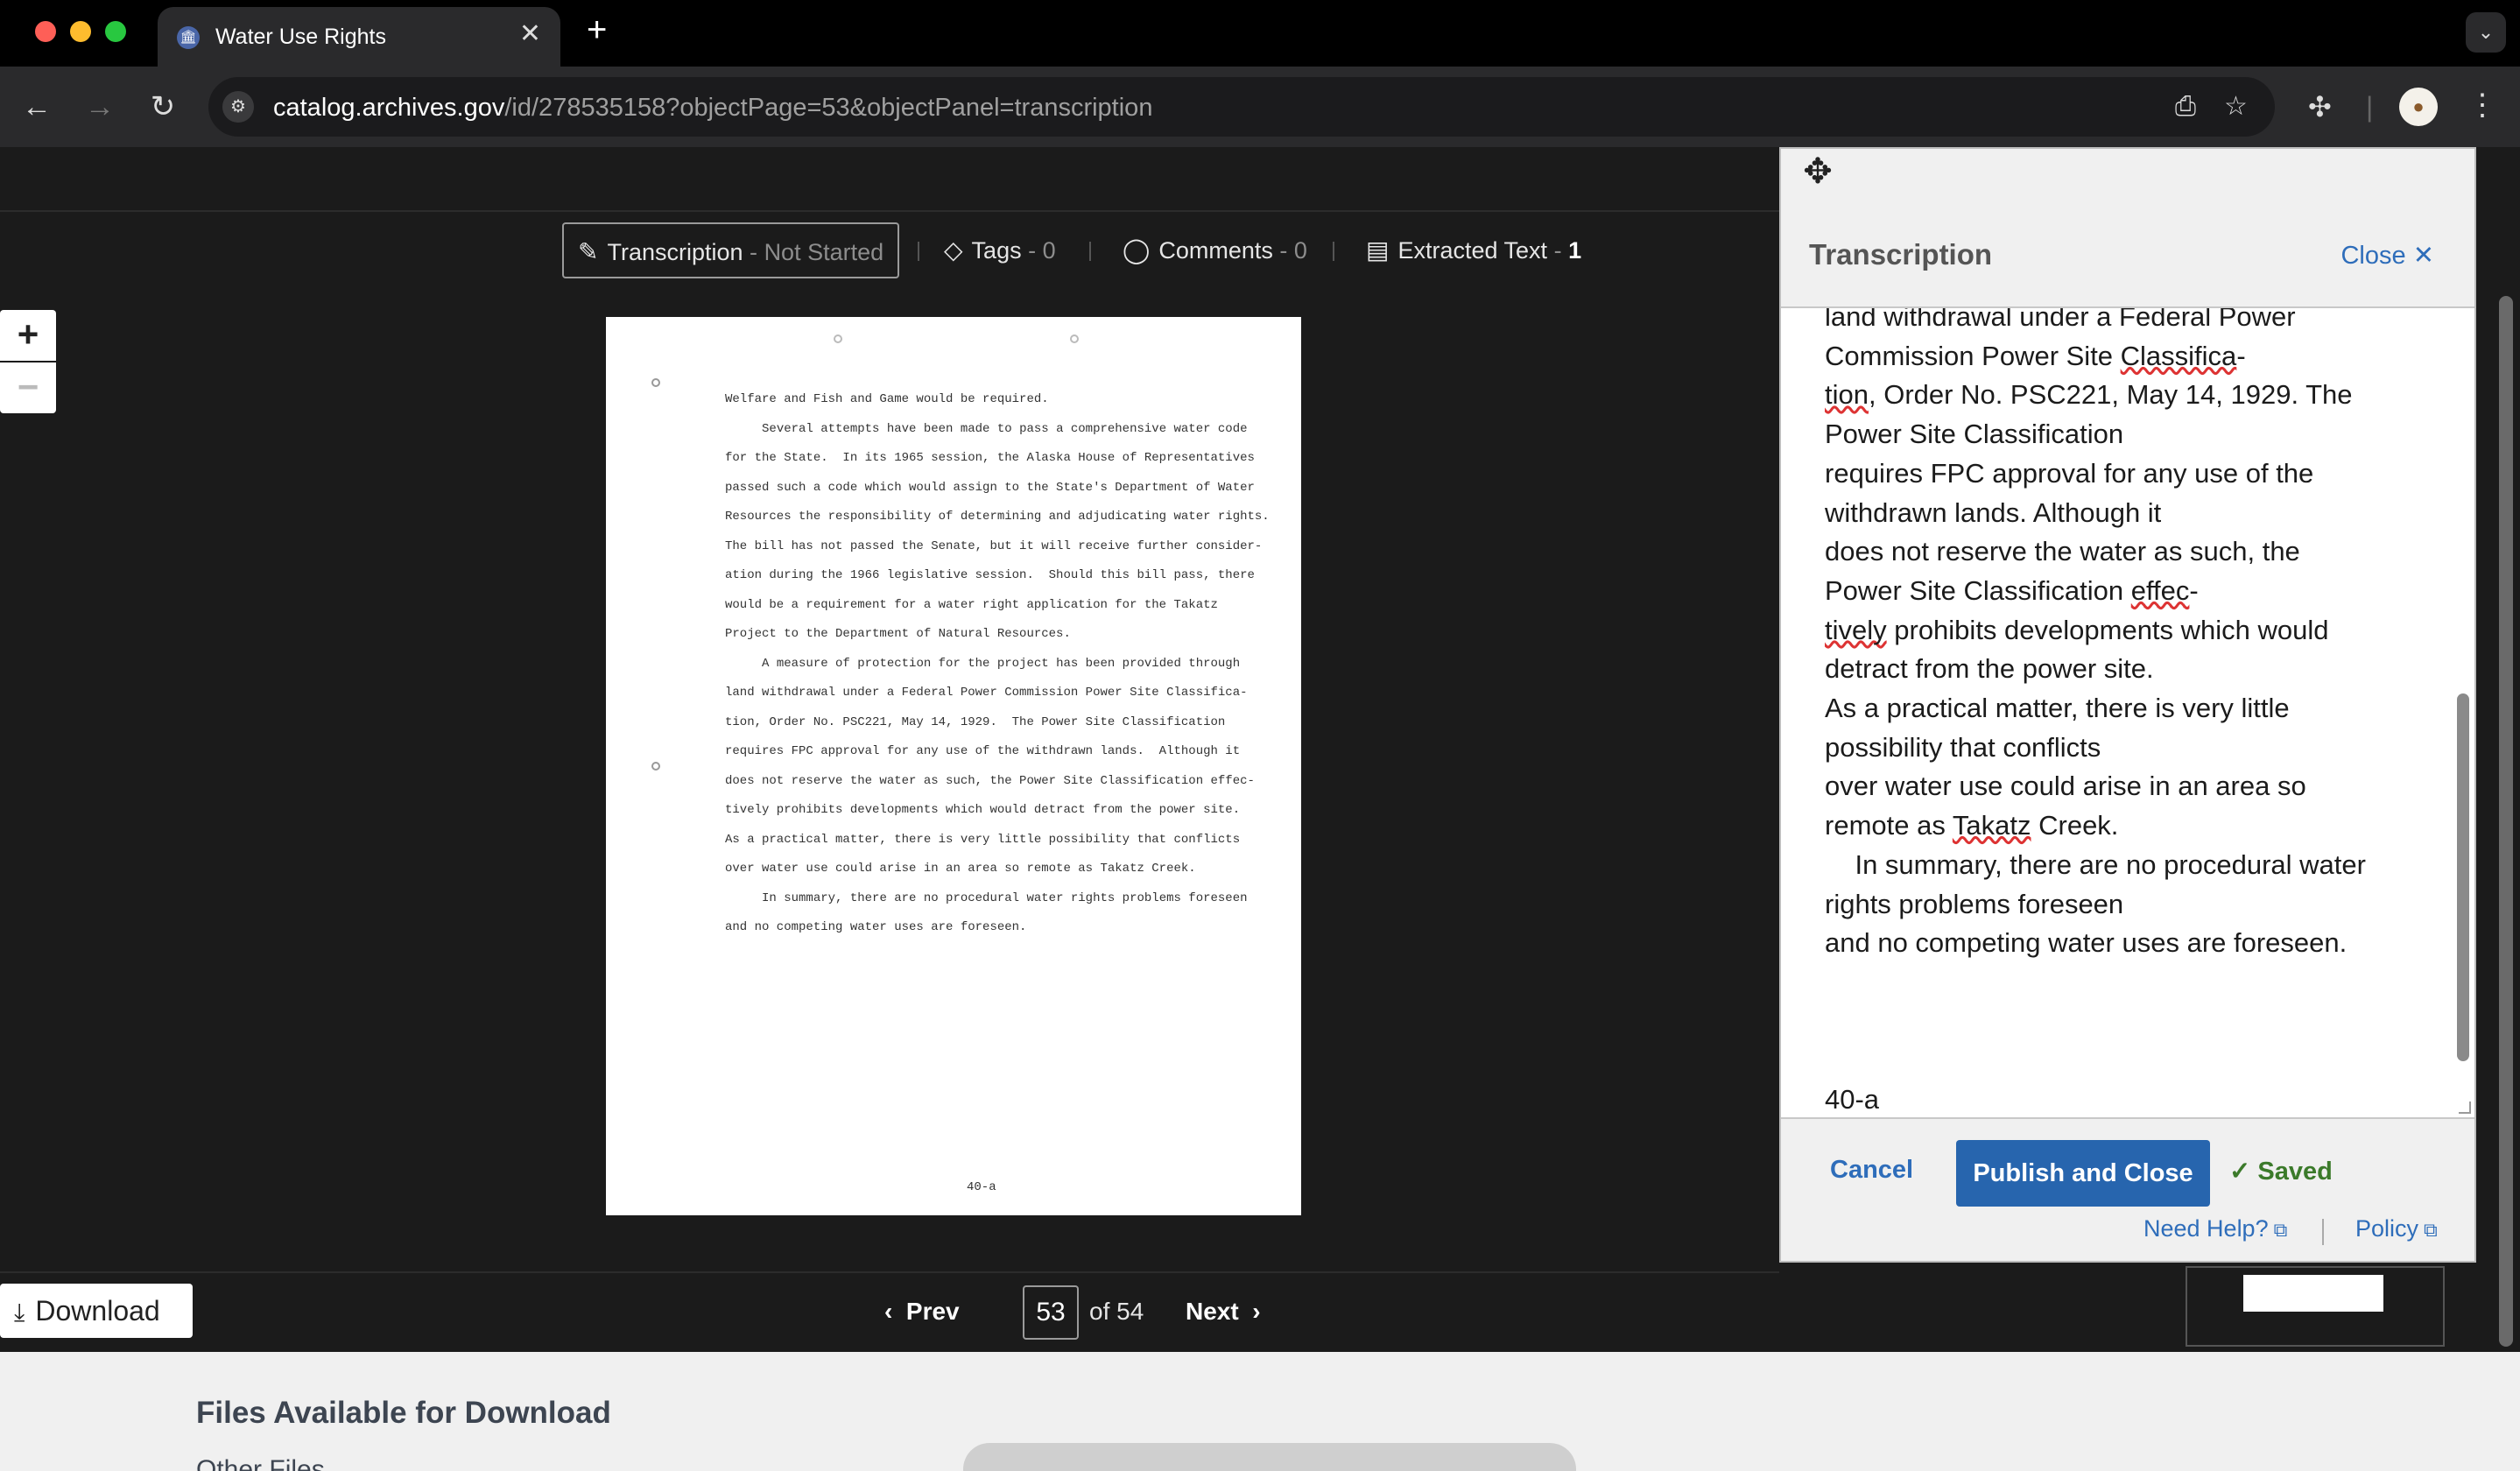 This screenshot has width=2520, height=1471. What do you see at coordinates (1000, 250) in the screenshot?
I see `tab-tags: ◇ Tags - 0` at bounding box center [1000, 250].